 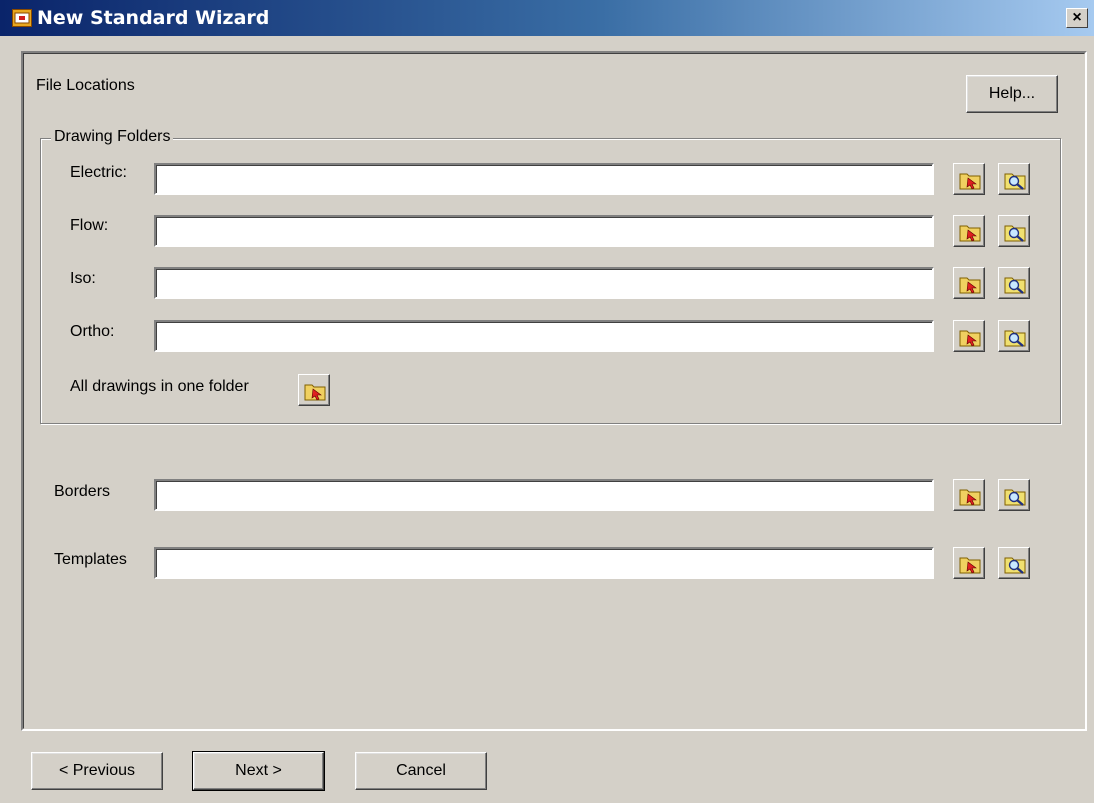 What do you see at coordinates (258, 771) in the screenshot?
I see `next-button: Next >` at bounding box center [258, 771].